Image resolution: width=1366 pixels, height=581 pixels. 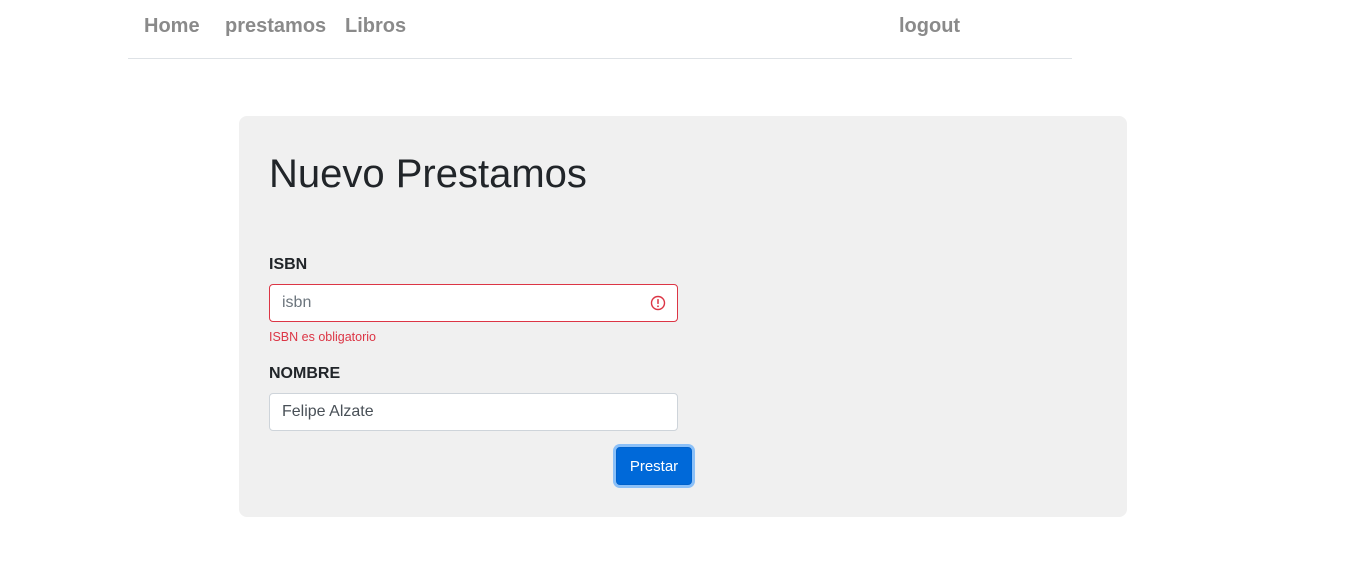 I want to click on exclamation-circle-icon, so click(x=658, y=303).